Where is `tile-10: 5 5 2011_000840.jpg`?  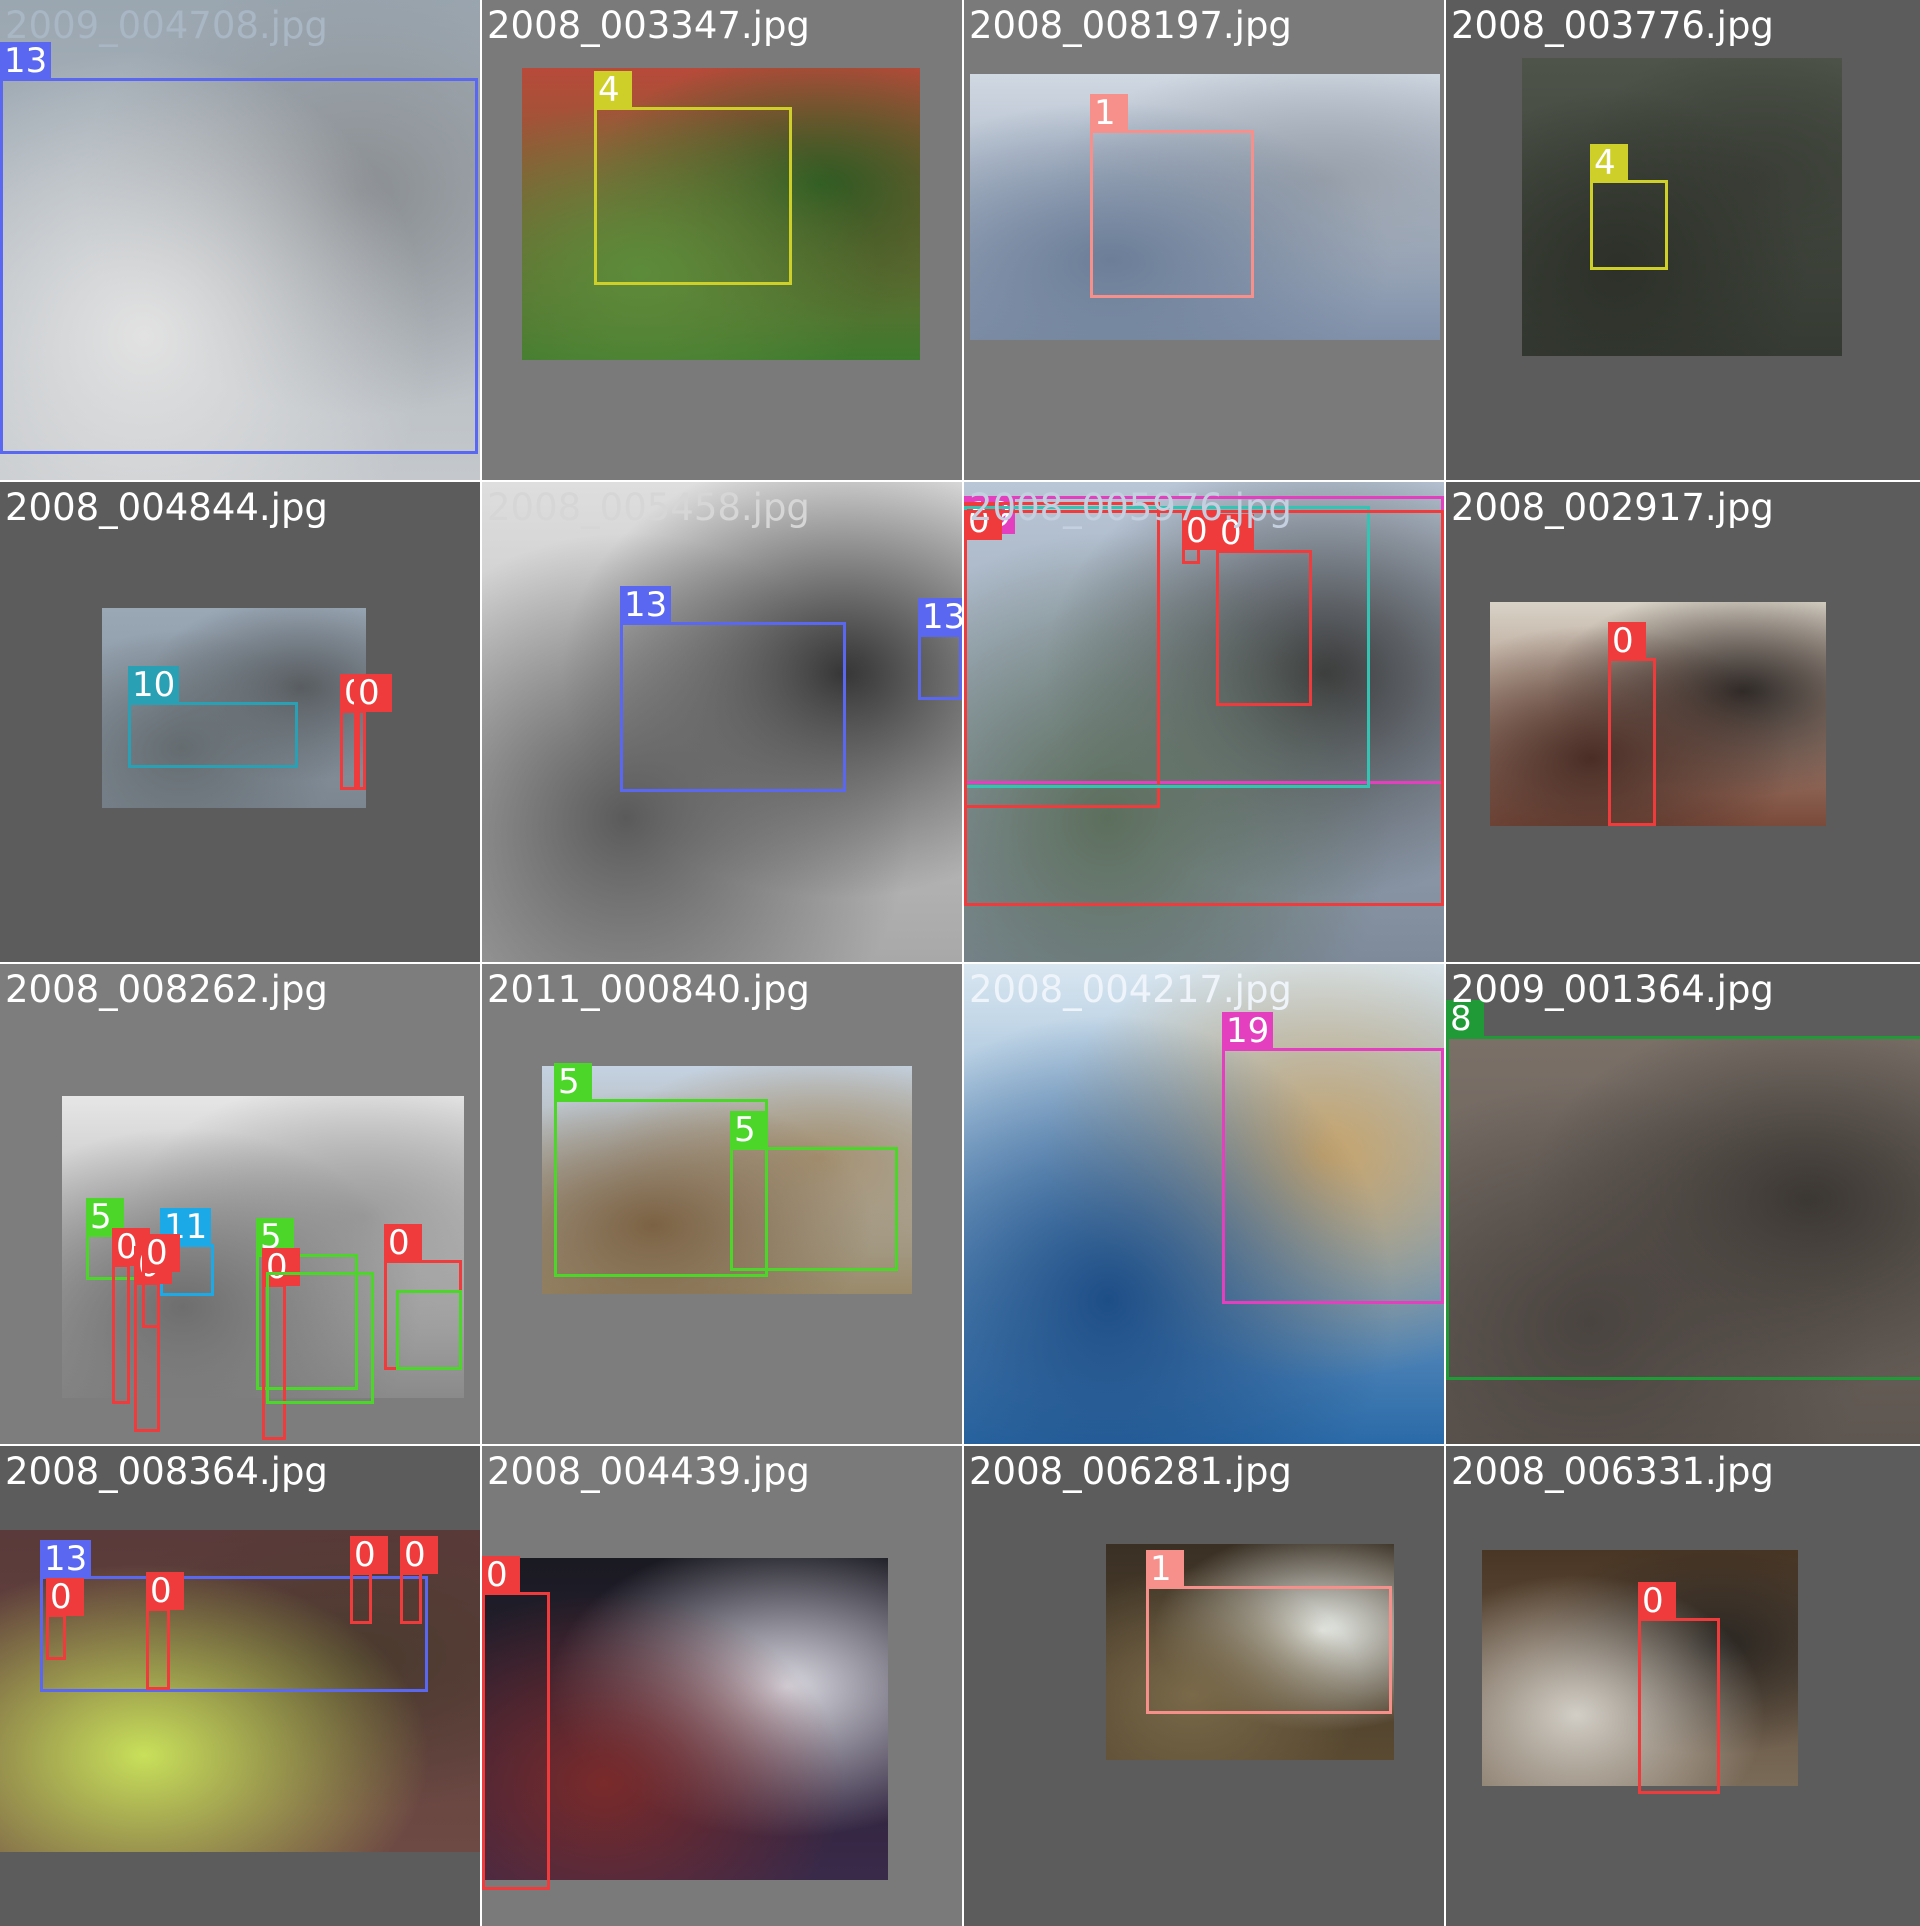
tile-10: 5 5 2011_000840.jpg is located at coordinates (722, 1204).